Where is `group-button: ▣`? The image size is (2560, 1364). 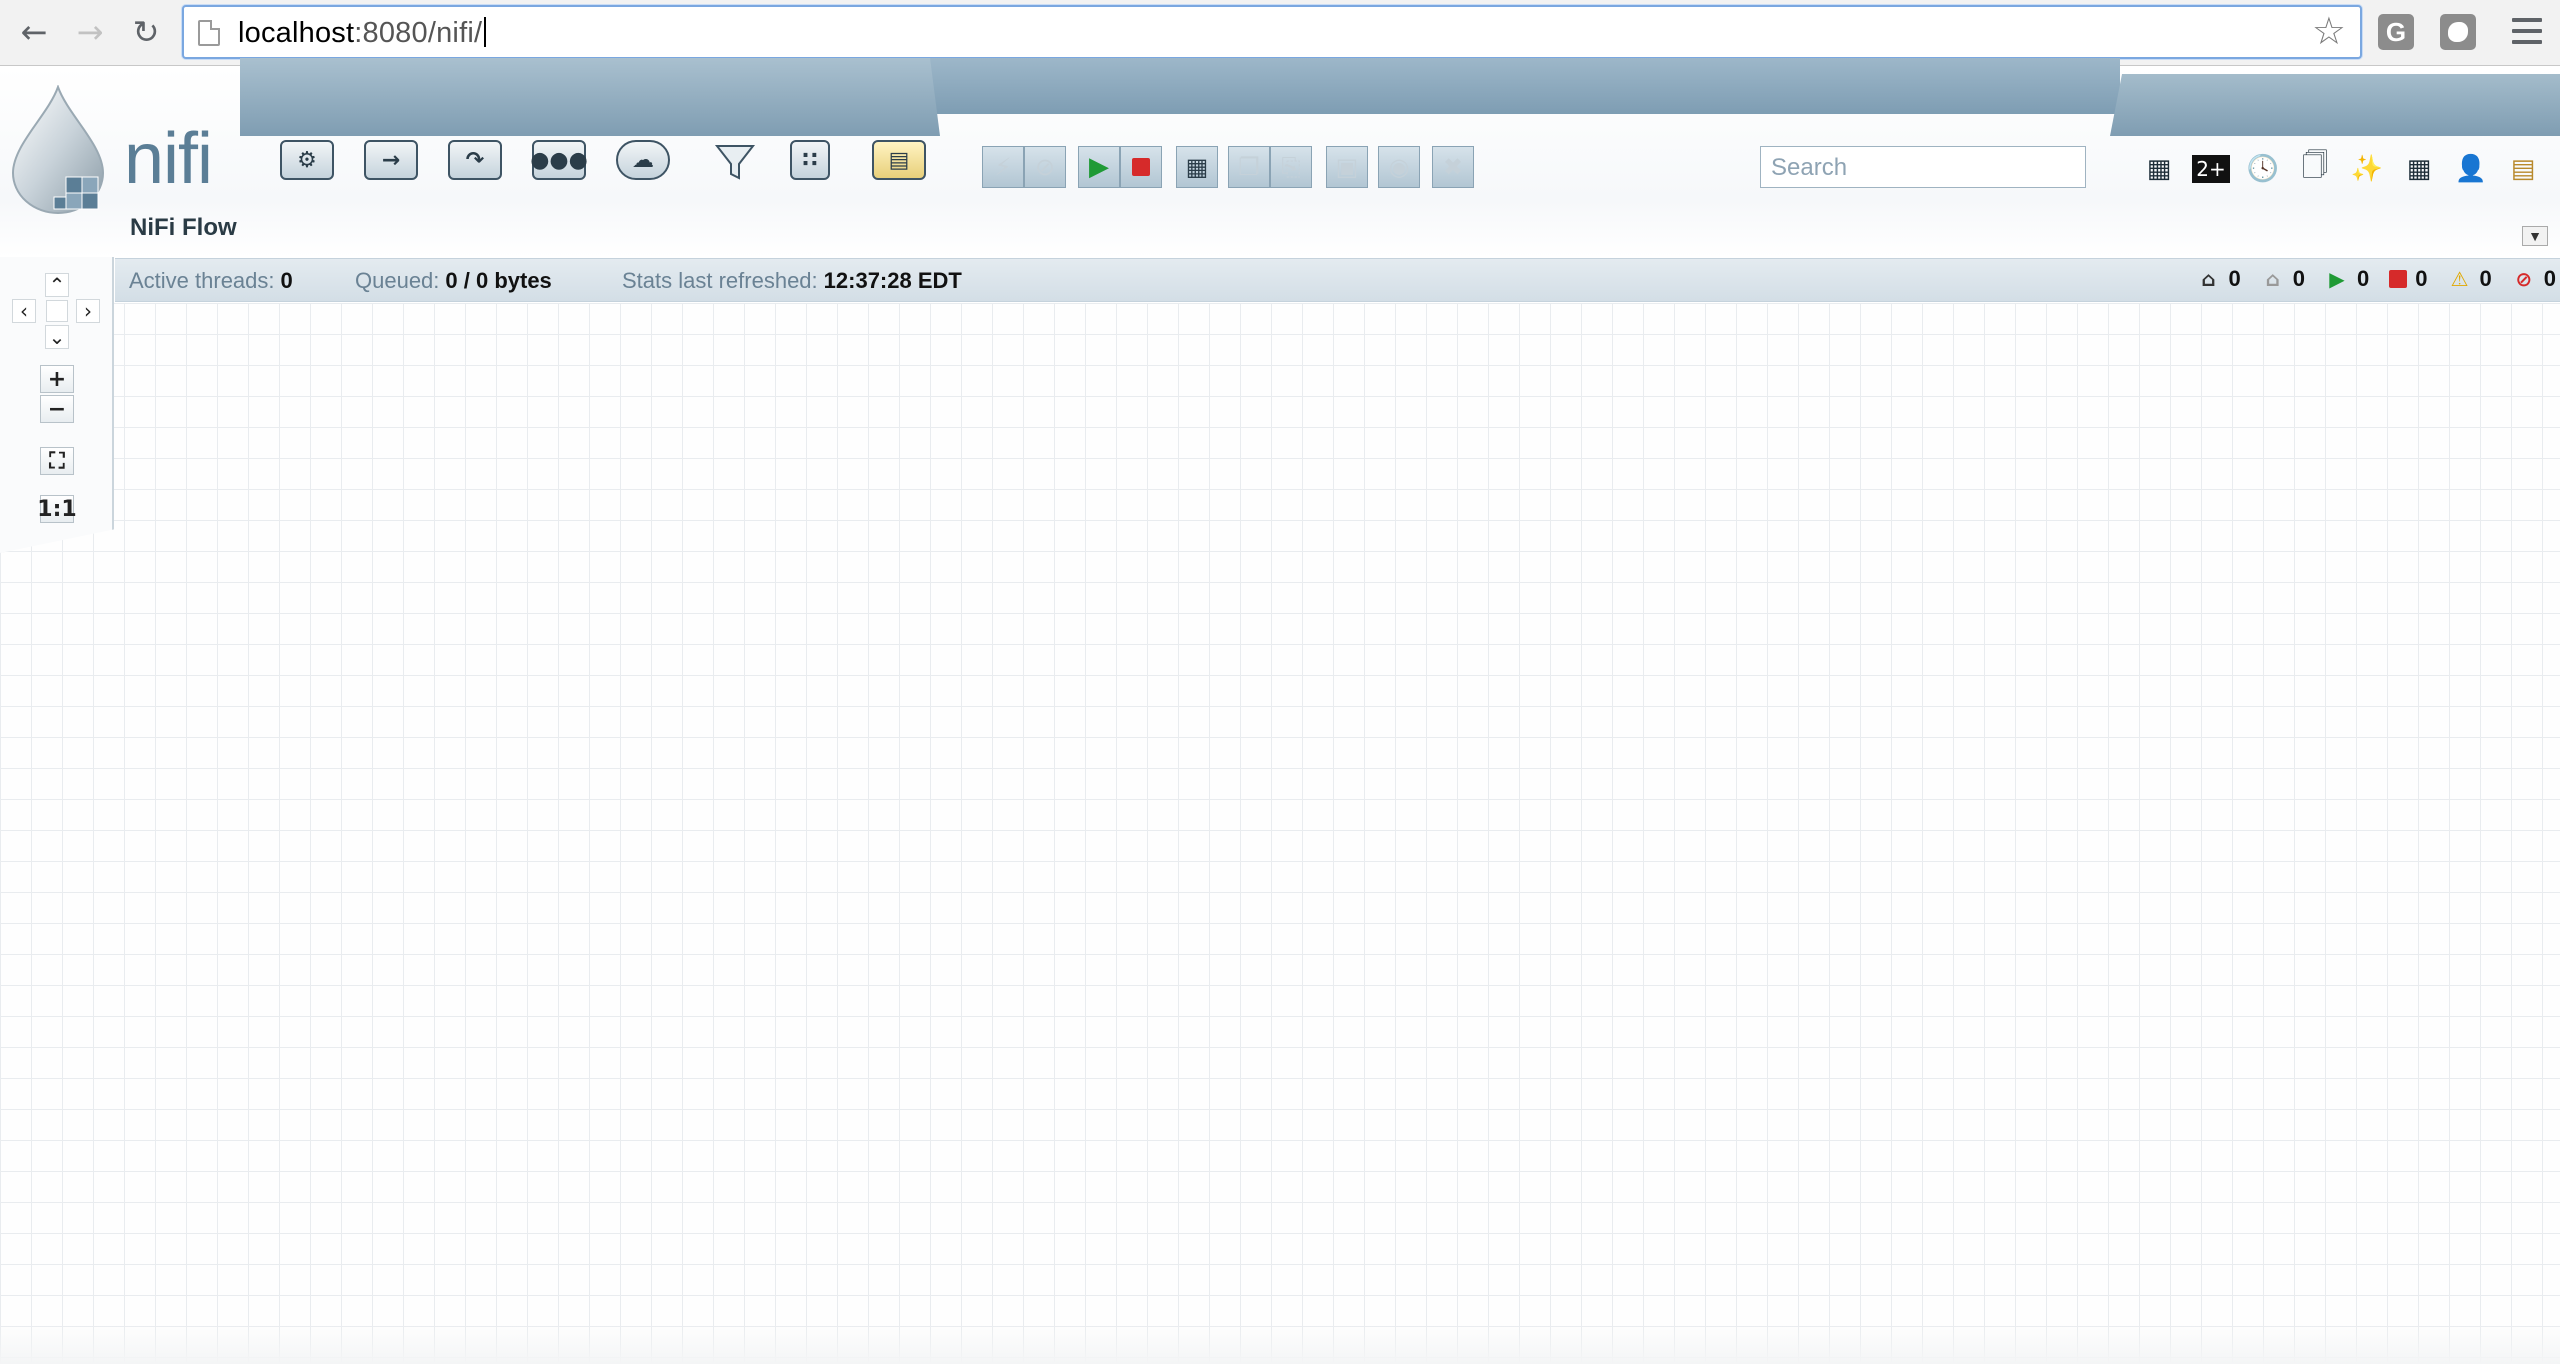
group-button: ▣ is located at coordinates (1347, 167).